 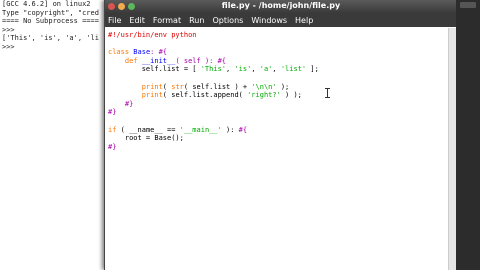 What do you see at coordinates (264, 86) in the screenshot?
I see `code-token: '\n\n'` at bounding box center [264, 86].